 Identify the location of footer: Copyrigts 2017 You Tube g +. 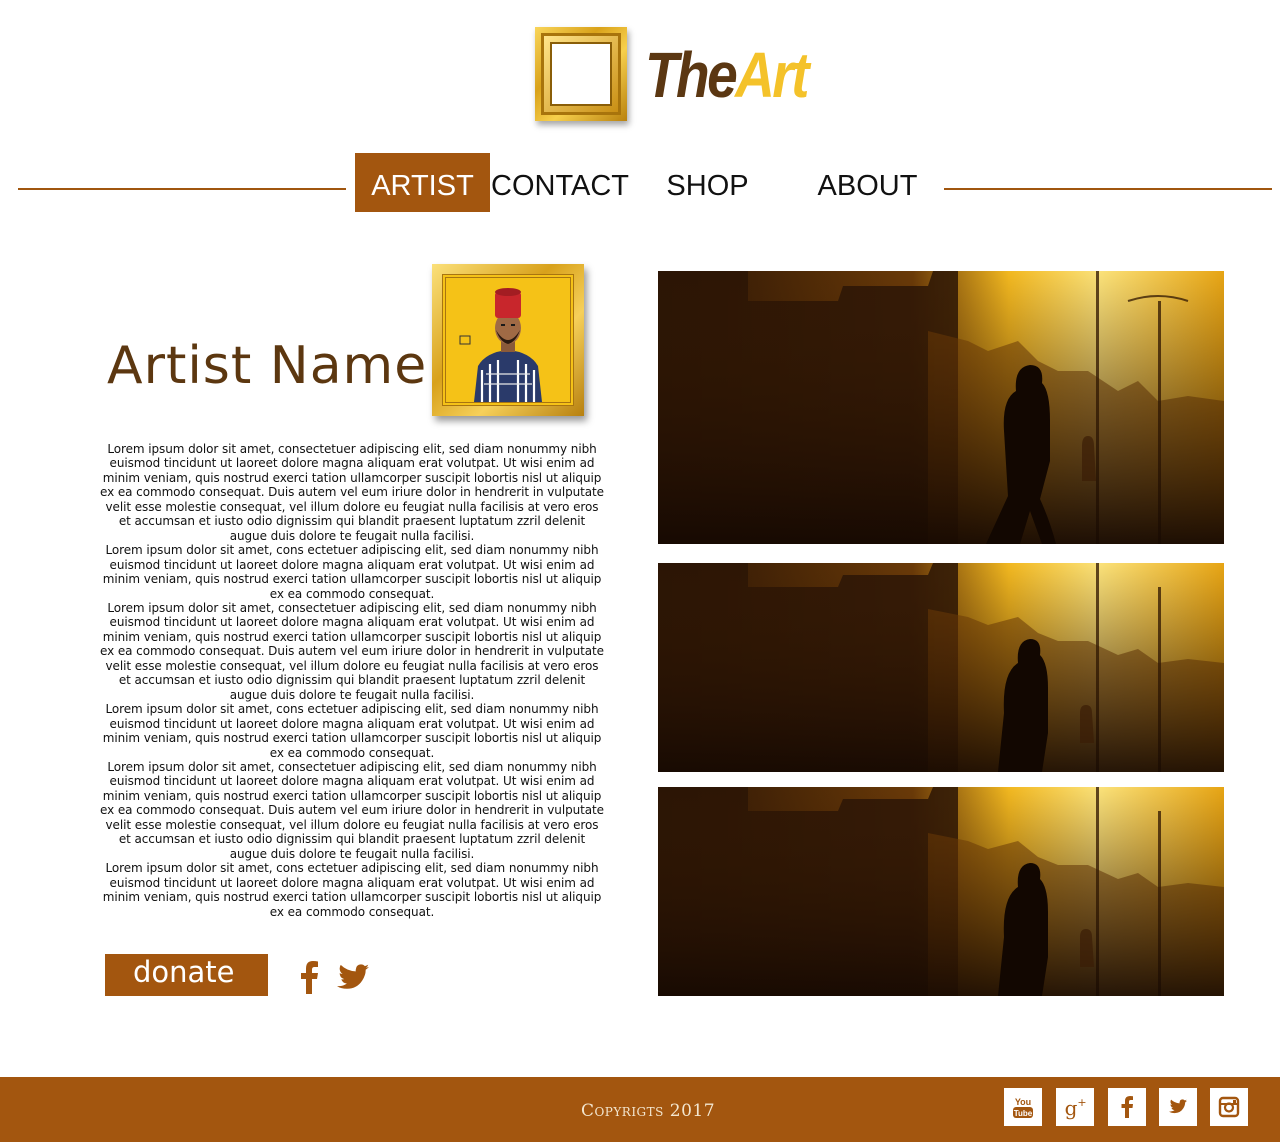
(640, 1109).